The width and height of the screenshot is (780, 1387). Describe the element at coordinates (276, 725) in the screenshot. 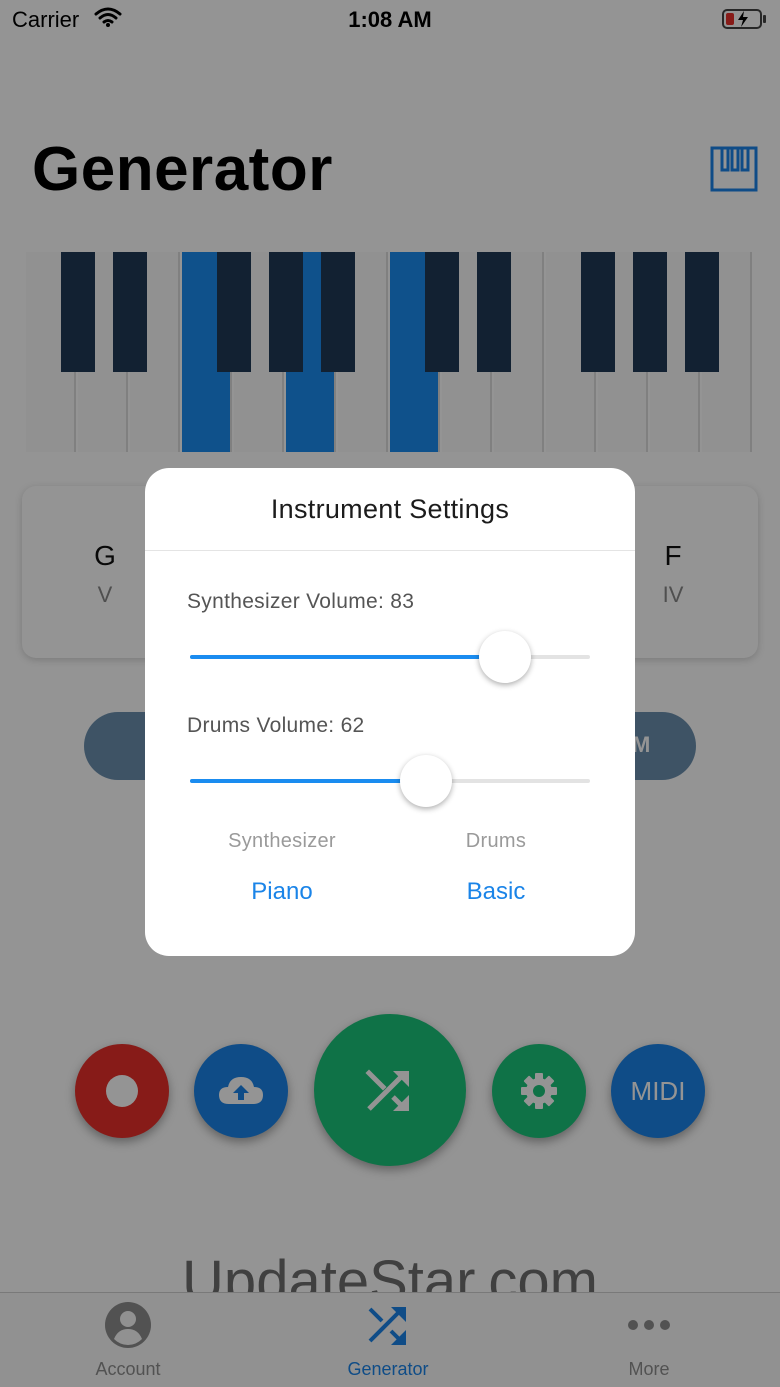

I see `drums-volume-label: Drums Volume: 62` at that location.